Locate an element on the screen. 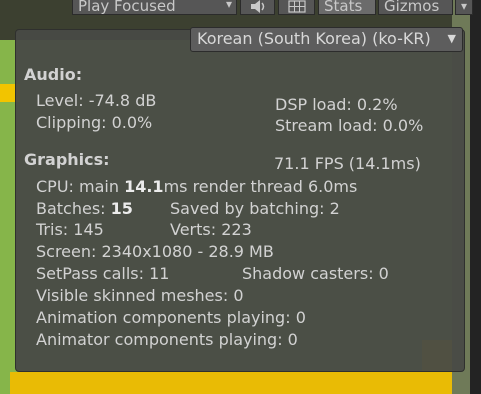  screen-info: Screen: 2340x1080 - 28.9 MB is located at coordinates (155, 251).